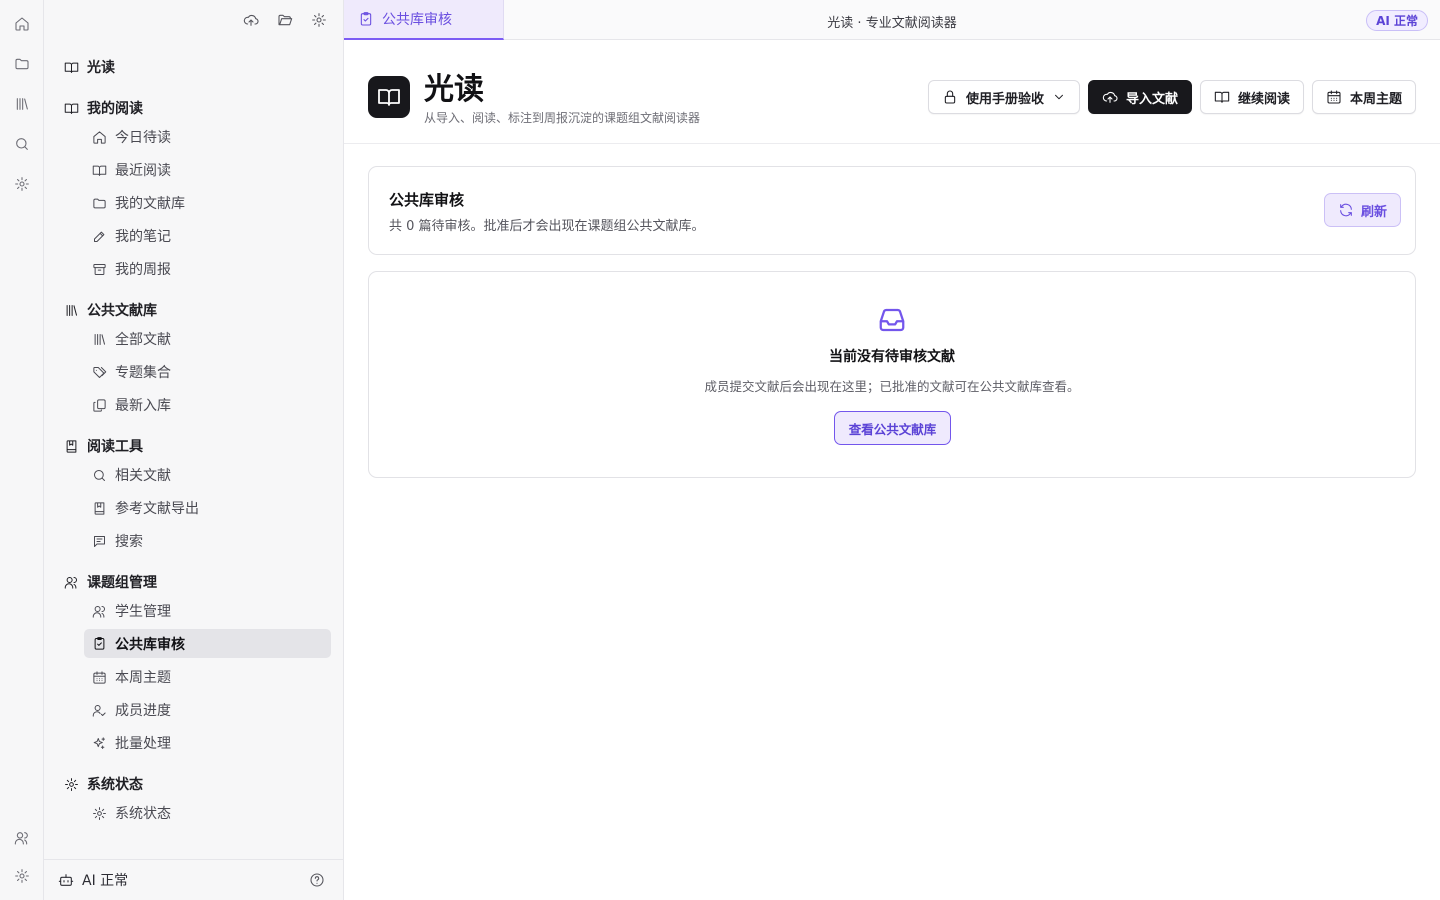 This screenshot has height=900, width=1440. I want to click on pen-icon, so click(99, 236).